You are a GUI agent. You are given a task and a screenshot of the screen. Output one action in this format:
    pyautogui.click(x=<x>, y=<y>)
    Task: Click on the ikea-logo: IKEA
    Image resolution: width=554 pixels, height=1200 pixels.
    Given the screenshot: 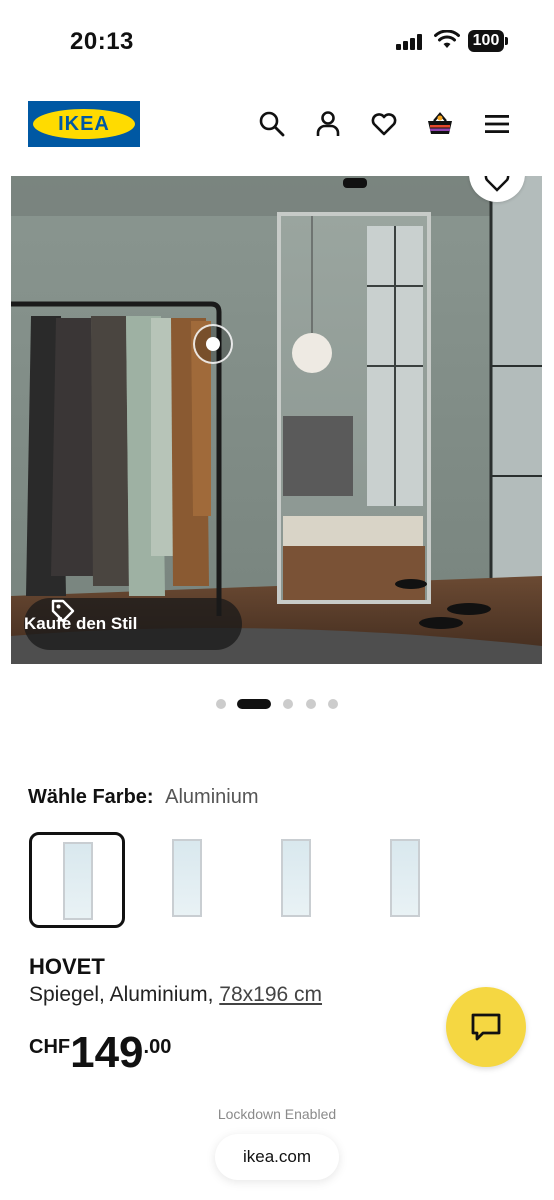 What is the action you would take?
    pyautogui.click(x=84, y=124)
    